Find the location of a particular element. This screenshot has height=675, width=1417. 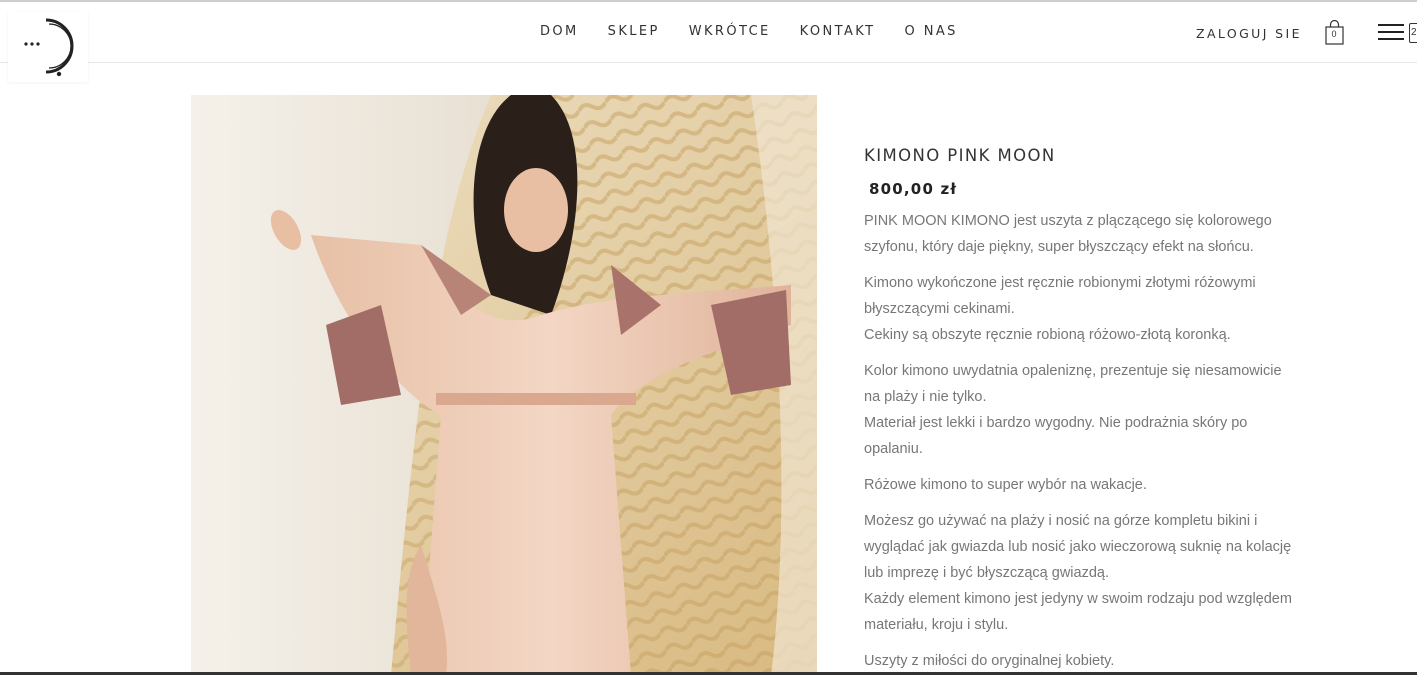

product-price: 800,00 zł is located at coordinates (913, 189).